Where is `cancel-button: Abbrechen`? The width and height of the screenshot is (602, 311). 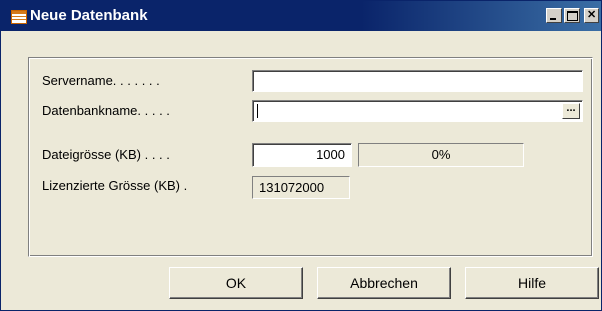 cancel-button: Abbrechen is located at coordinates (384, 283).